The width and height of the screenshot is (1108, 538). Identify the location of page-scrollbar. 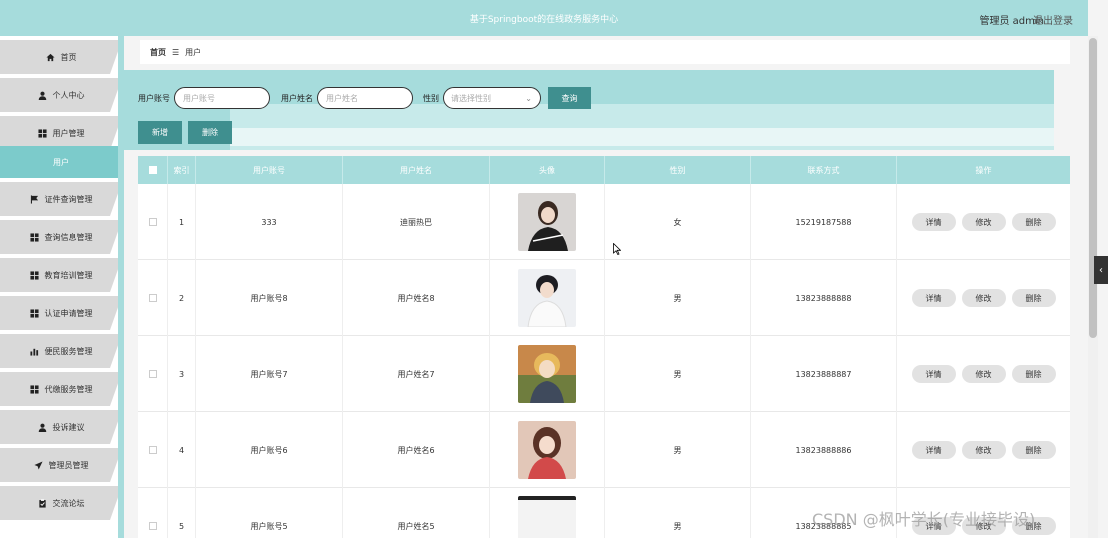
(1093, 287).